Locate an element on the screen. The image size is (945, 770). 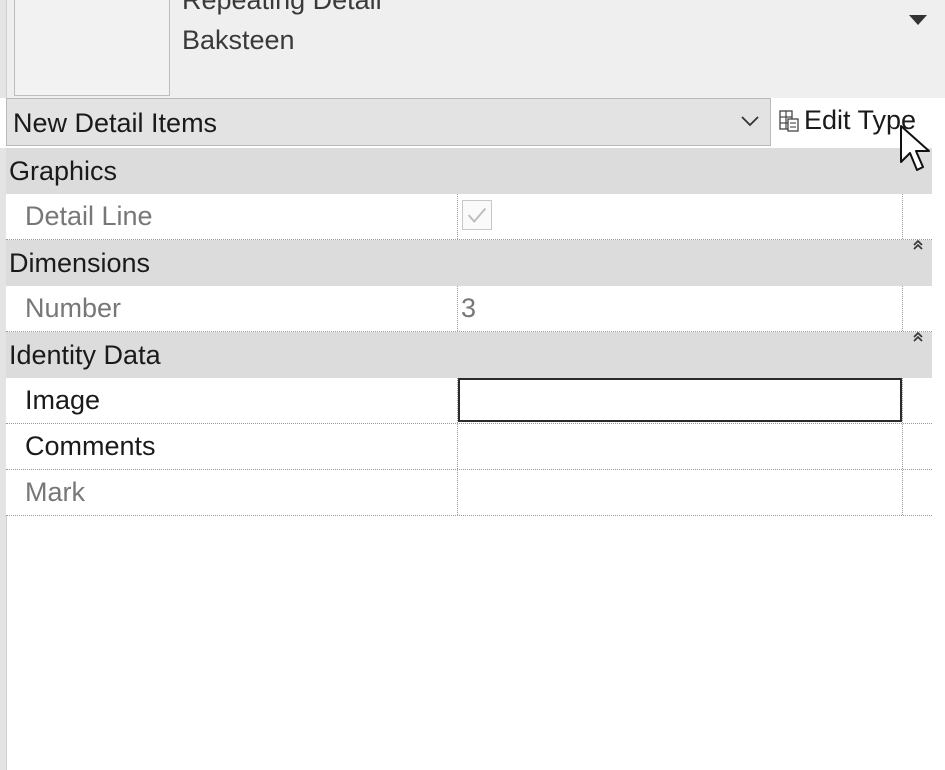
property-name: Comments is located at coordinates (90, 446).